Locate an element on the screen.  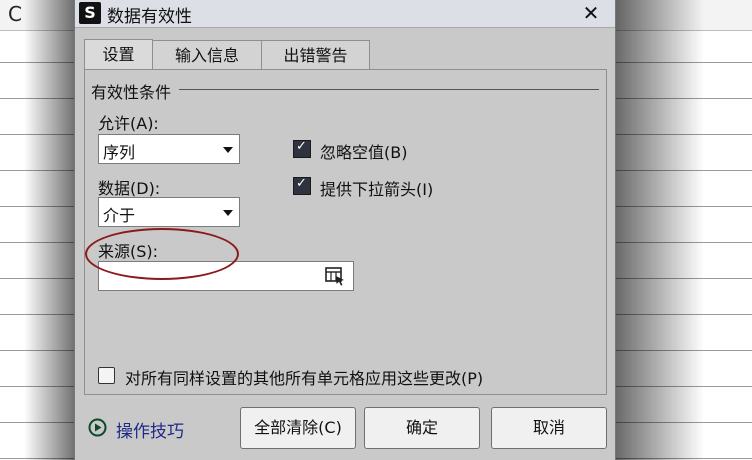
tips-link: 操作技巧 is located at coordinates (150, 429).